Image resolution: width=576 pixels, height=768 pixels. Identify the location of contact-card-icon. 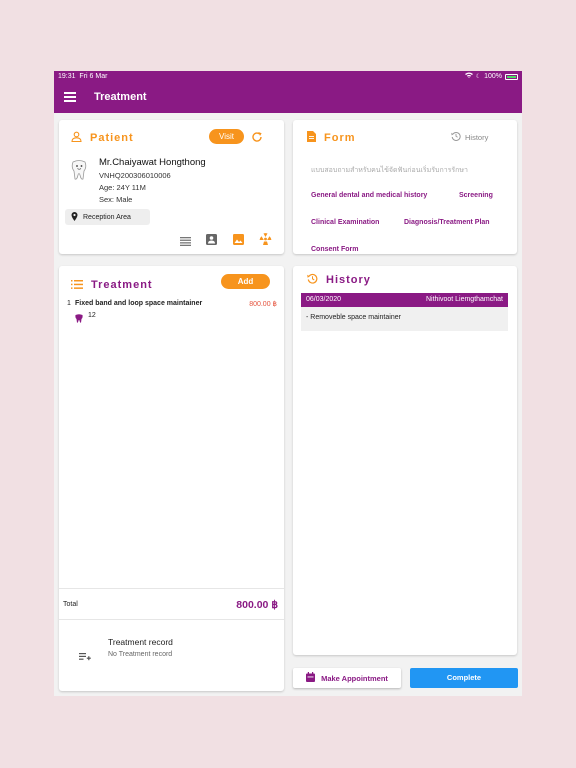
(211, 241).